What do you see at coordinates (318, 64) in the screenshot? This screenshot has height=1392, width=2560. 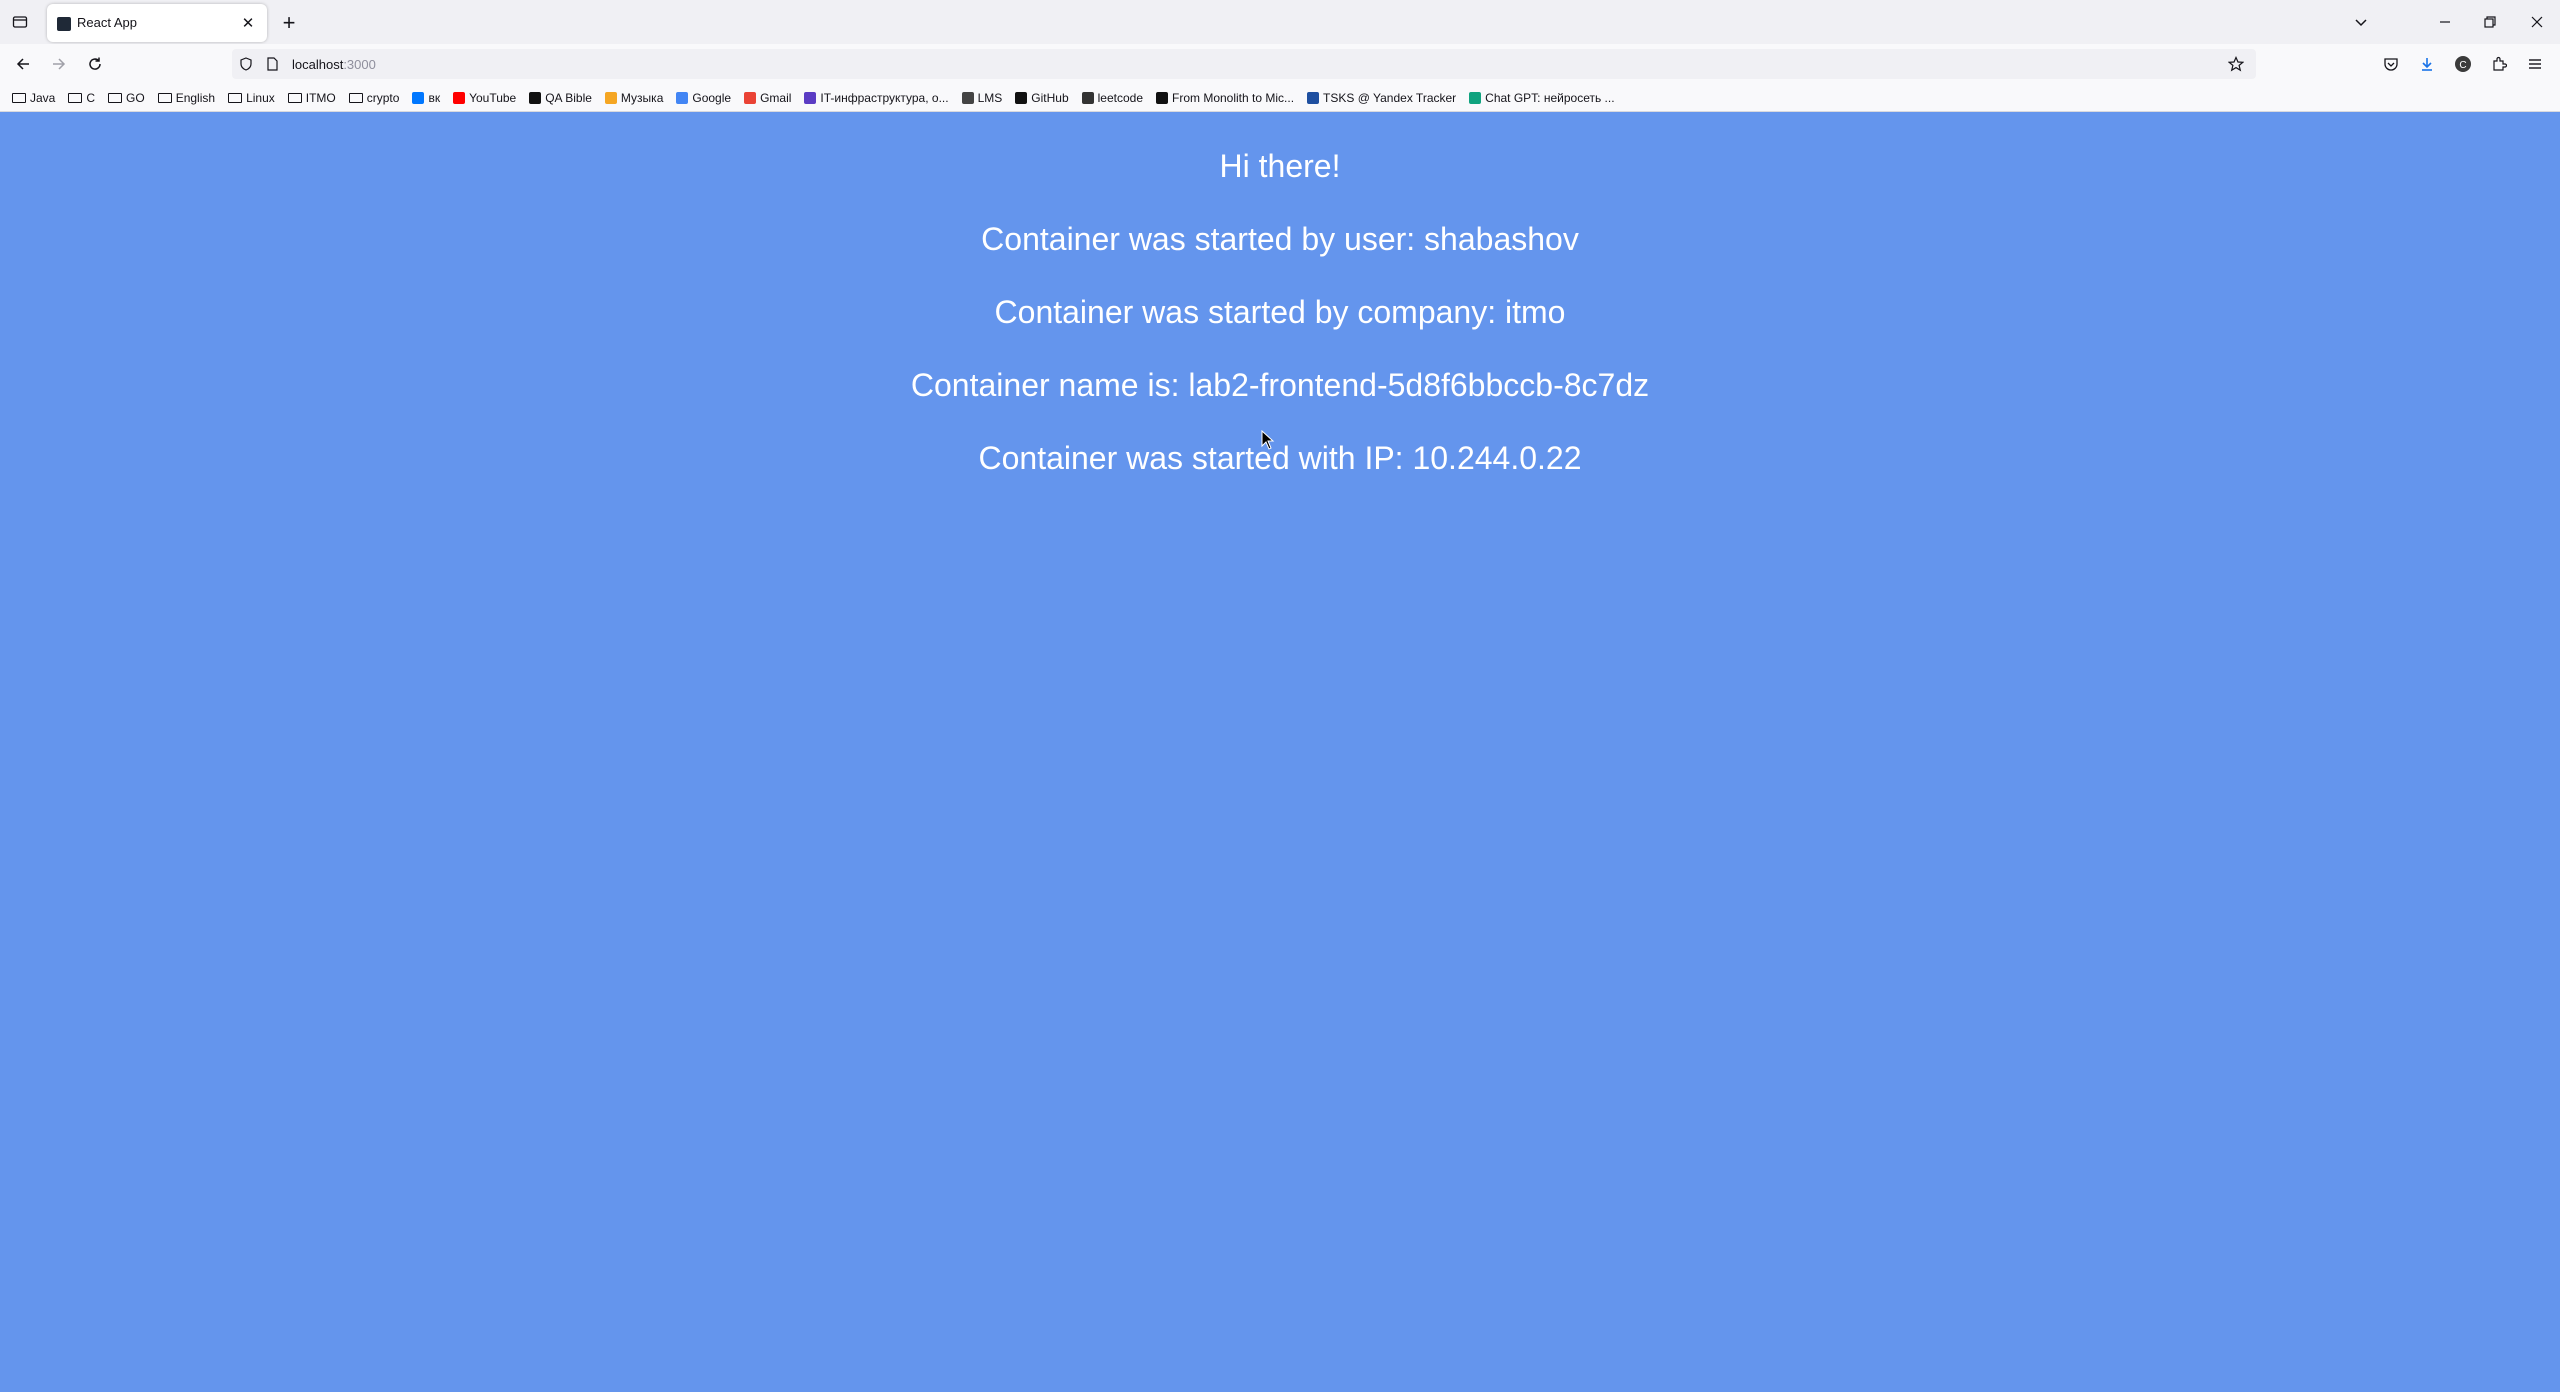 I see `url-host: localhost` at bounding box center [318, 64].